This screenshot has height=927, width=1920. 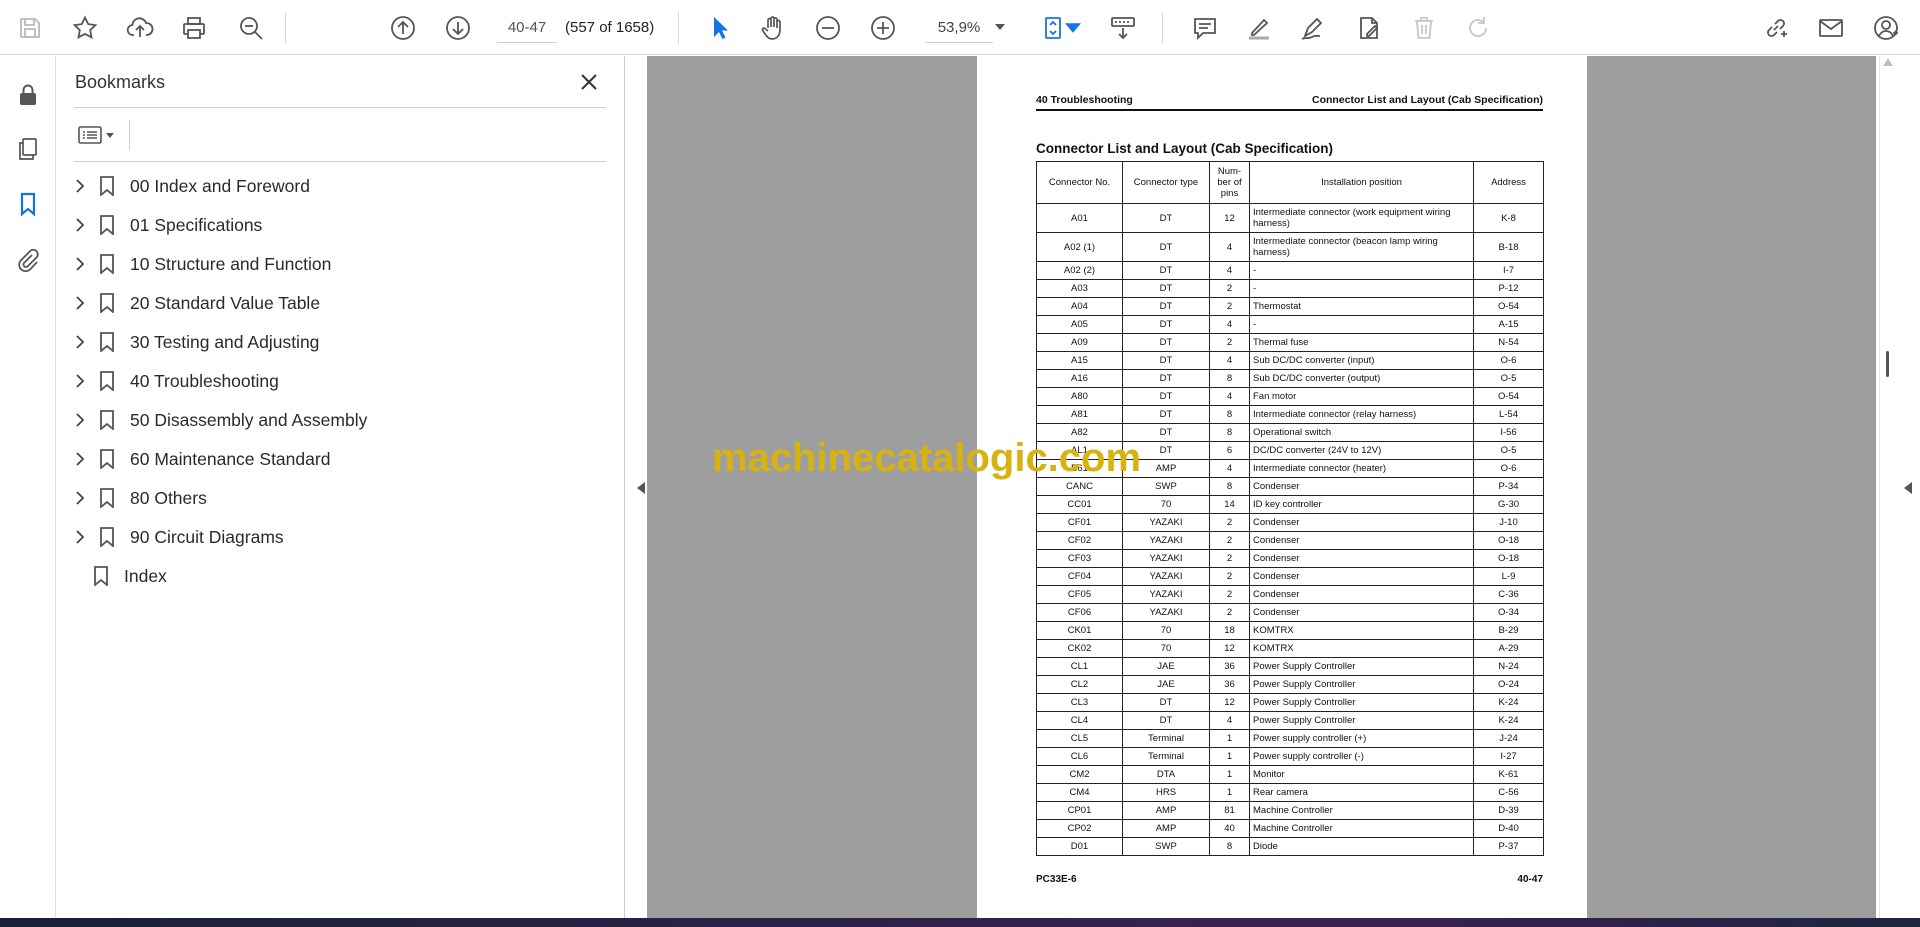 What do you see at coordinates (458, 28) in the screenshot?
I see `page-down-icon` at bounding box center [458, 28].